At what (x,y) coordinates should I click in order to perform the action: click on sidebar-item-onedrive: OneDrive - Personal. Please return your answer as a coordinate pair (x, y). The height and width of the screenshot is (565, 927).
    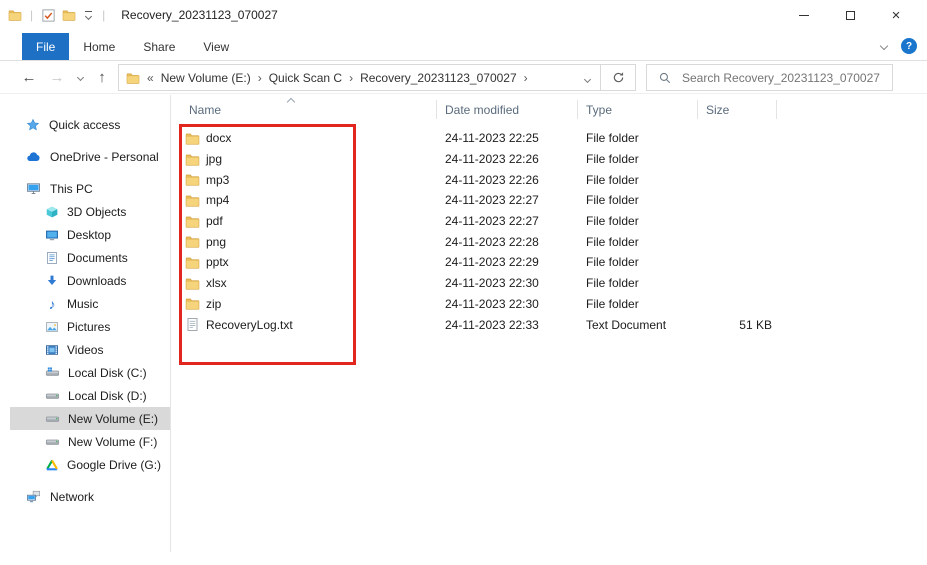
    Looking at the image, I should click on (85, 156).